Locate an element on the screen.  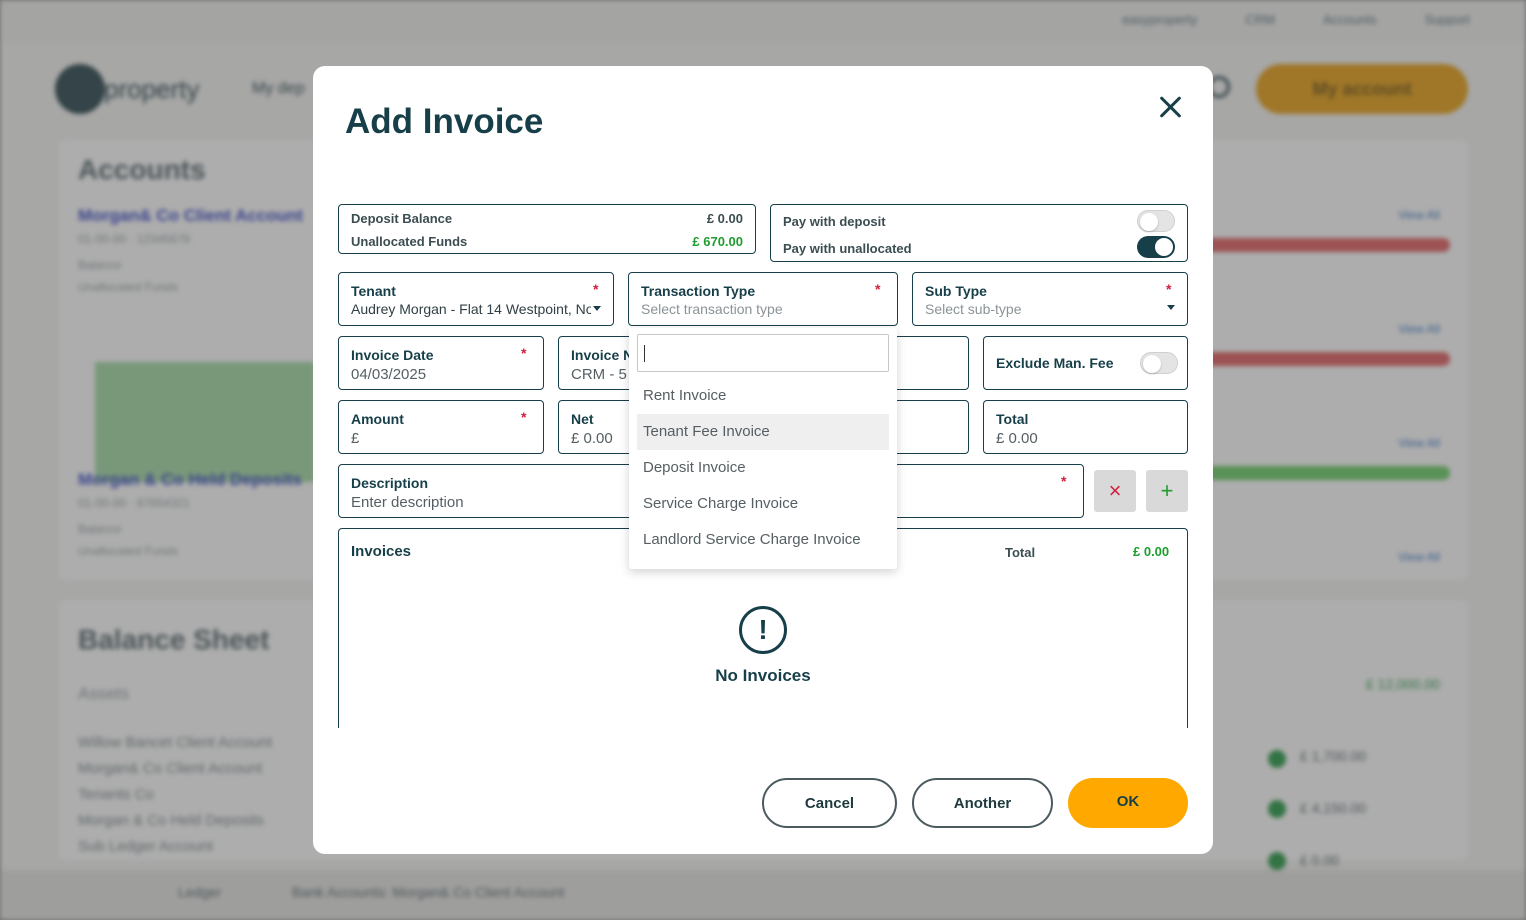
pay-with-deposit-label: Pay with deposit is located at coordinates (834, 221).